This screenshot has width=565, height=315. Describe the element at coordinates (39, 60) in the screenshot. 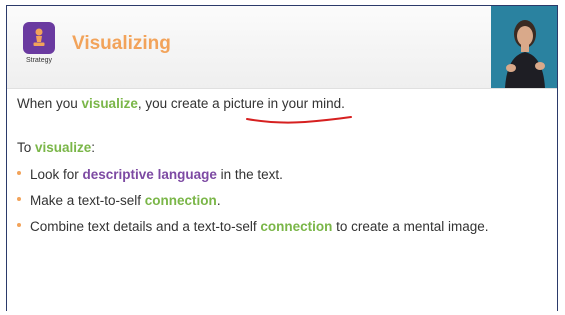

I see `badge-label: Strategy` at that location.